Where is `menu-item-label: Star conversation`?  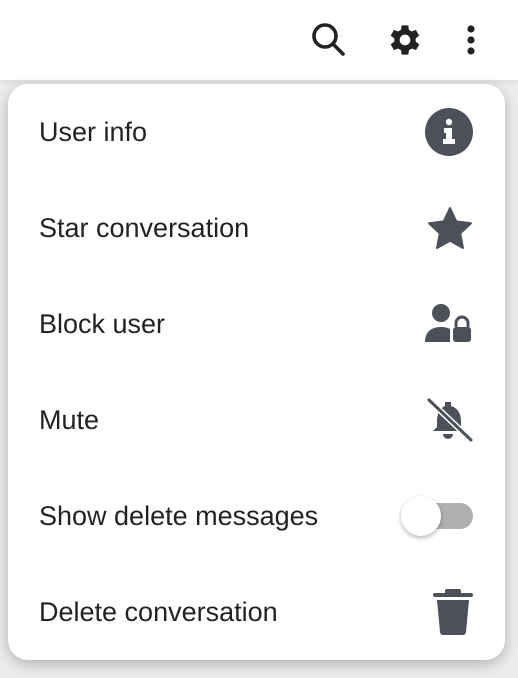 menu-item-label: Star conversation is located at coordinates (144, 228).